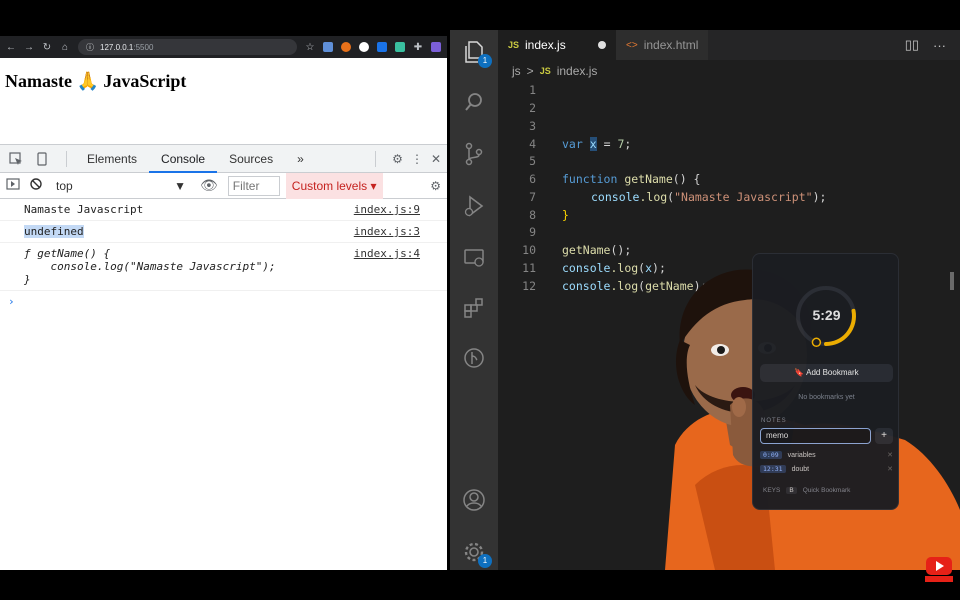 The width and height of the screenshot is (960, 600). What do you see at coordinates (476, 553) in the screenshot?
I see `manage-gear-icon: 1` at bounding box center [476, 553].